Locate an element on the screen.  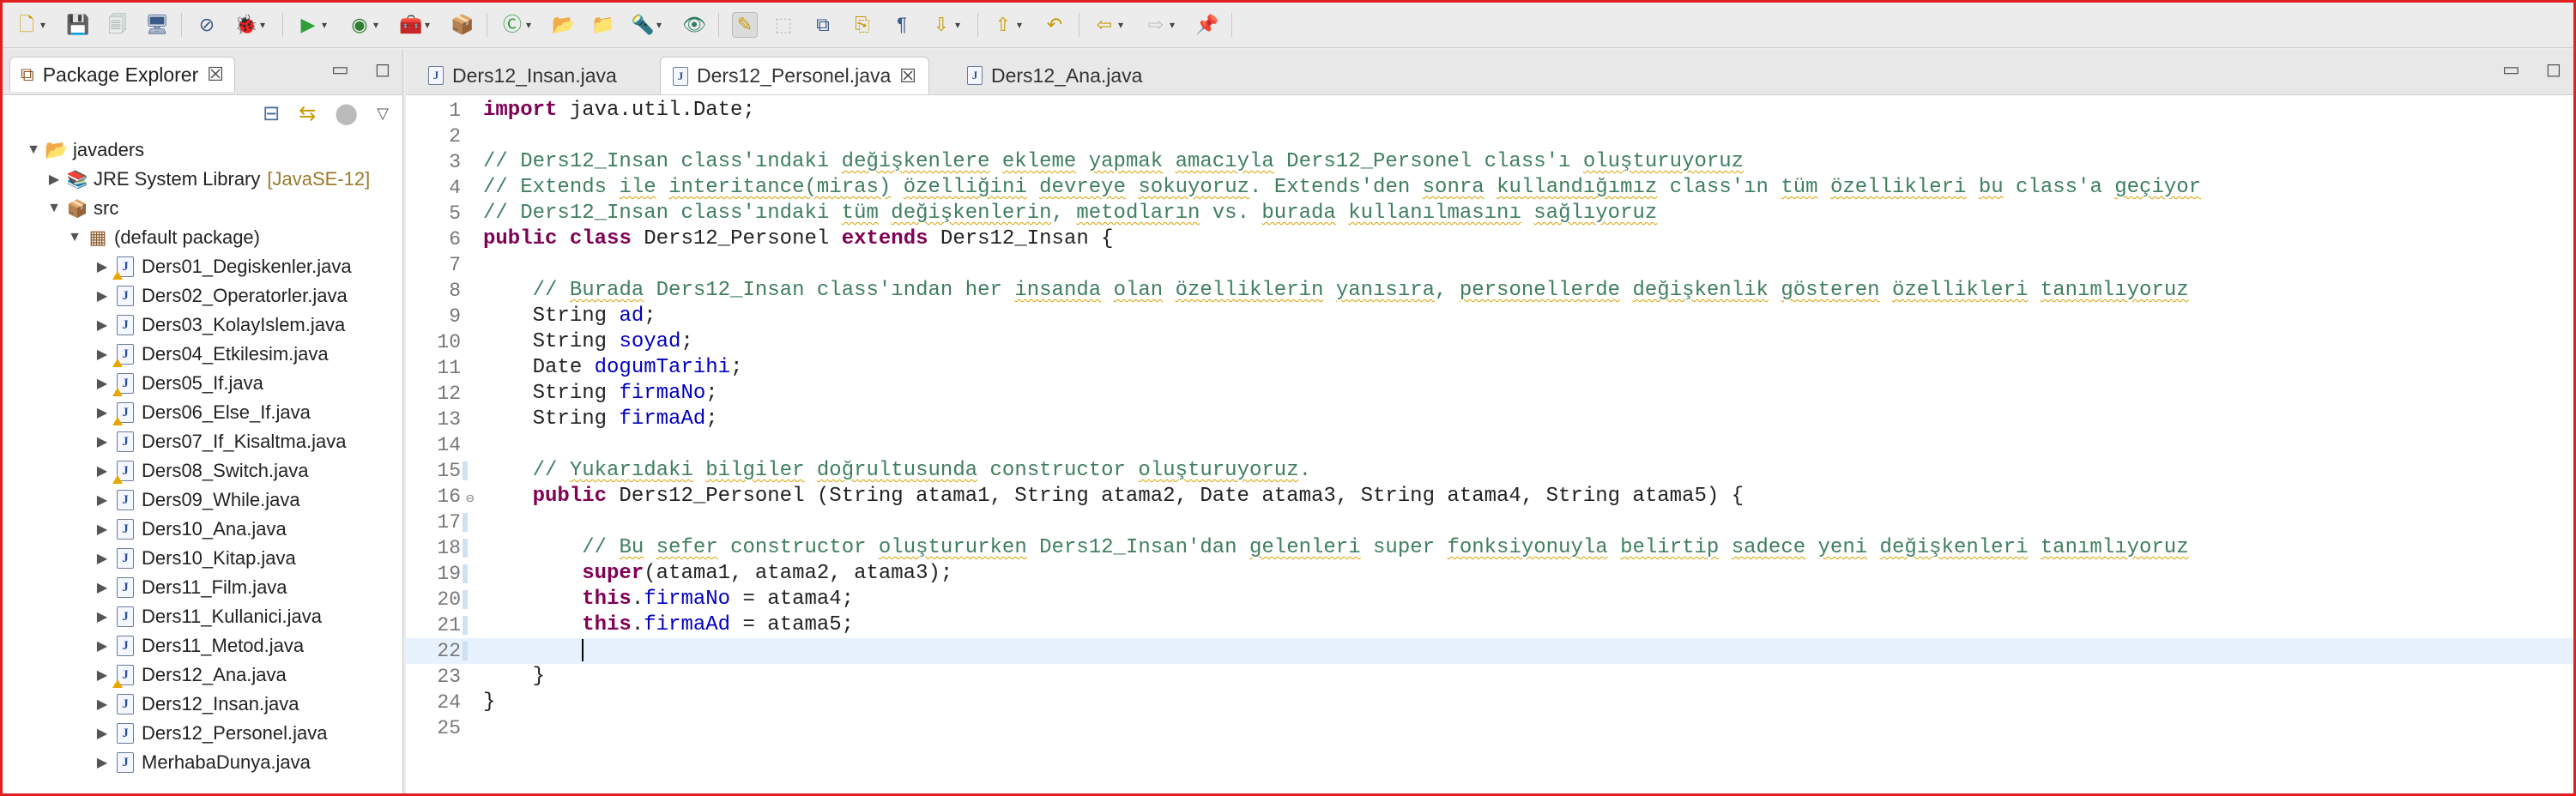
maximize-view-icon: ◻ is located at coordinates (382, 69).